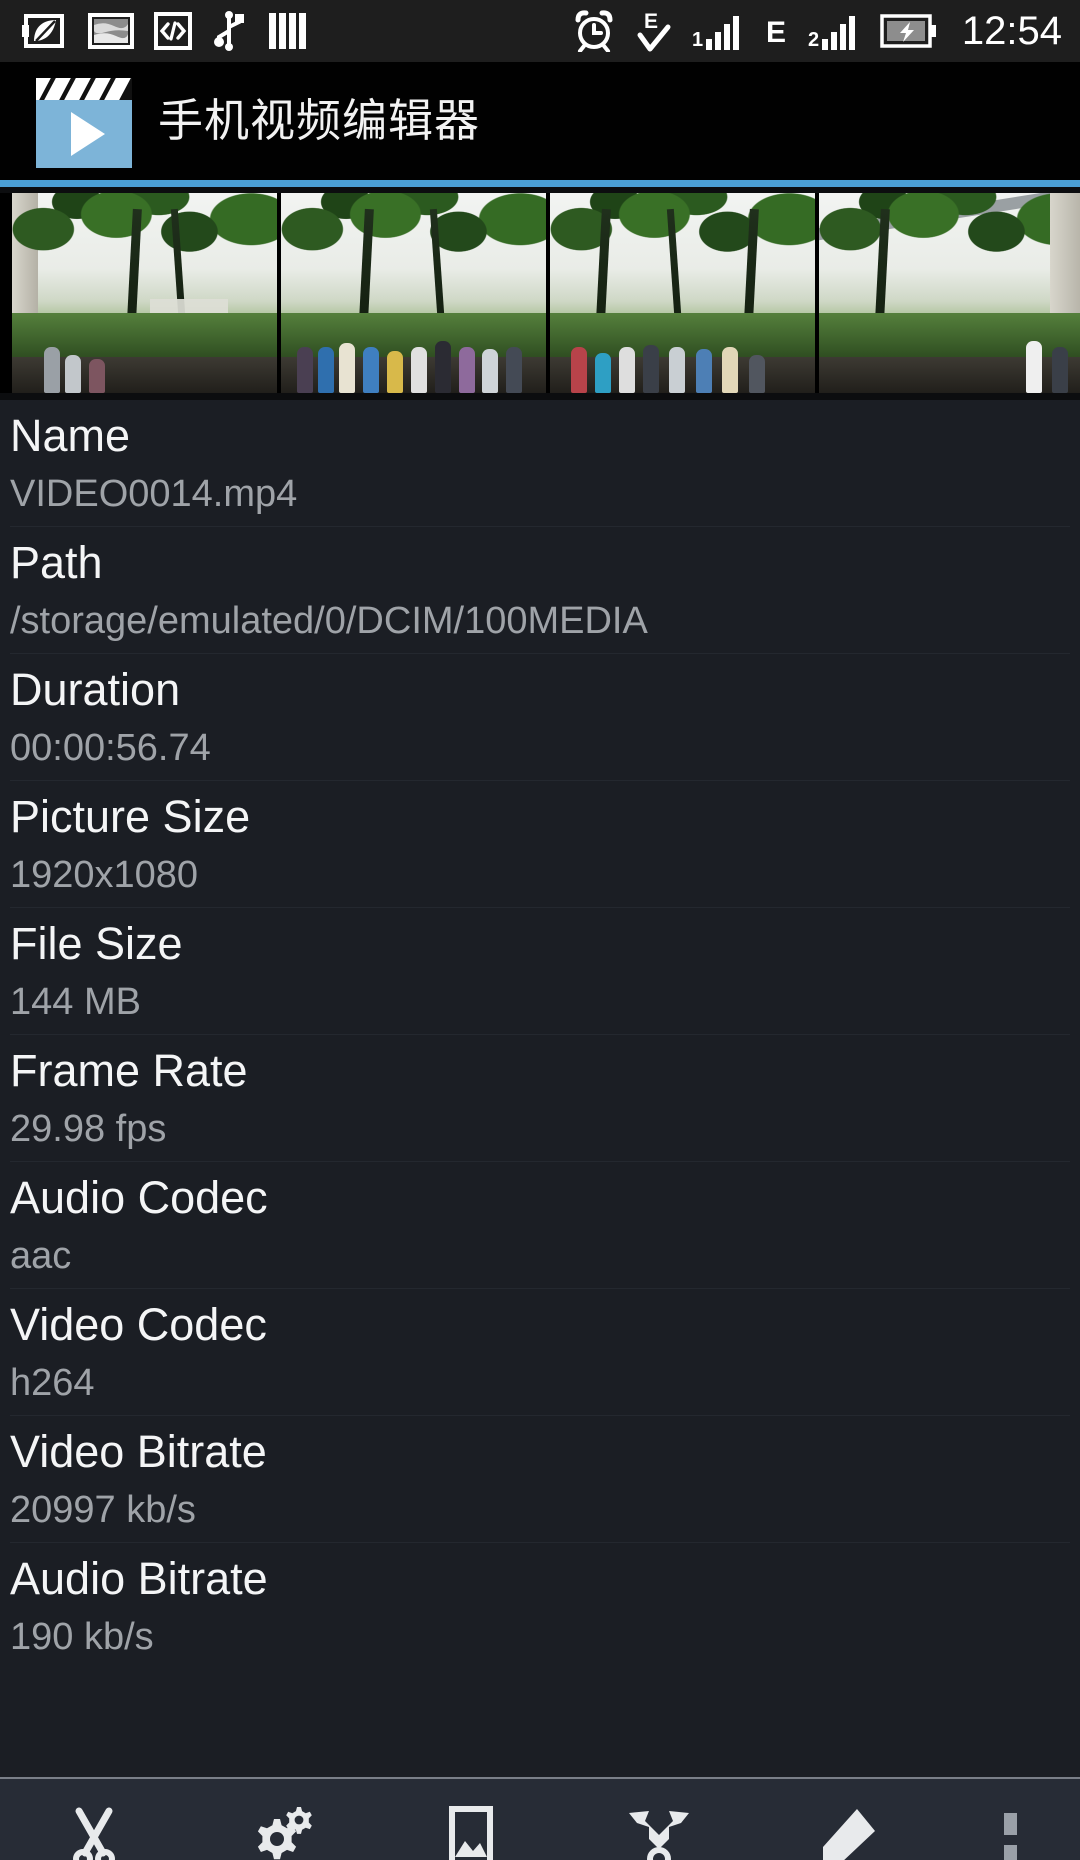  Describe the element at coordinates (540, 1224) in the screenshot. I see `metadata-row: Audio Codec aac` at that location.